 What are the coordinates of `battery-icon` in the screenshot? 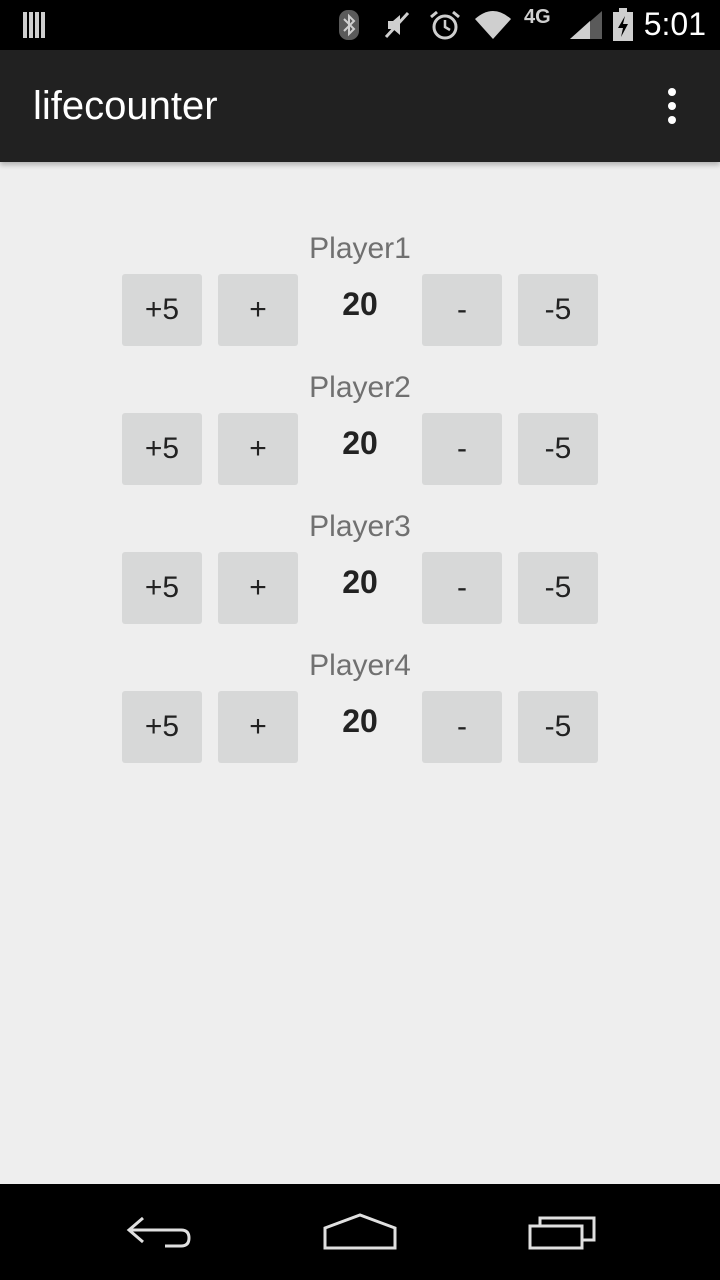 It's located at (623, 24).